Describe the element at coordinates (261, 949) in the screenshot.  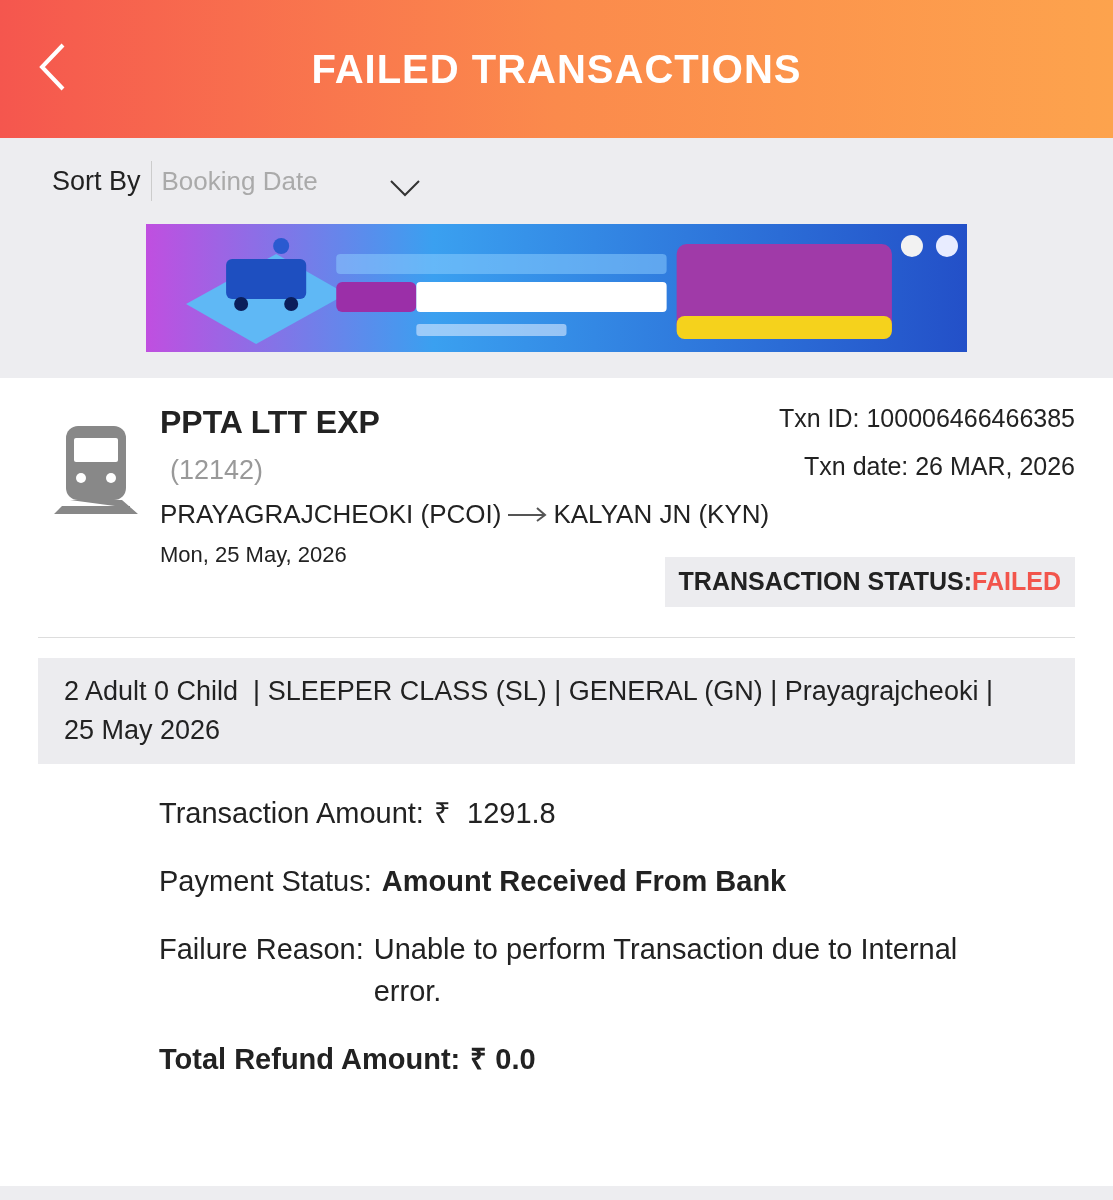
I see `detail-label: Failure Reason:` at that location.